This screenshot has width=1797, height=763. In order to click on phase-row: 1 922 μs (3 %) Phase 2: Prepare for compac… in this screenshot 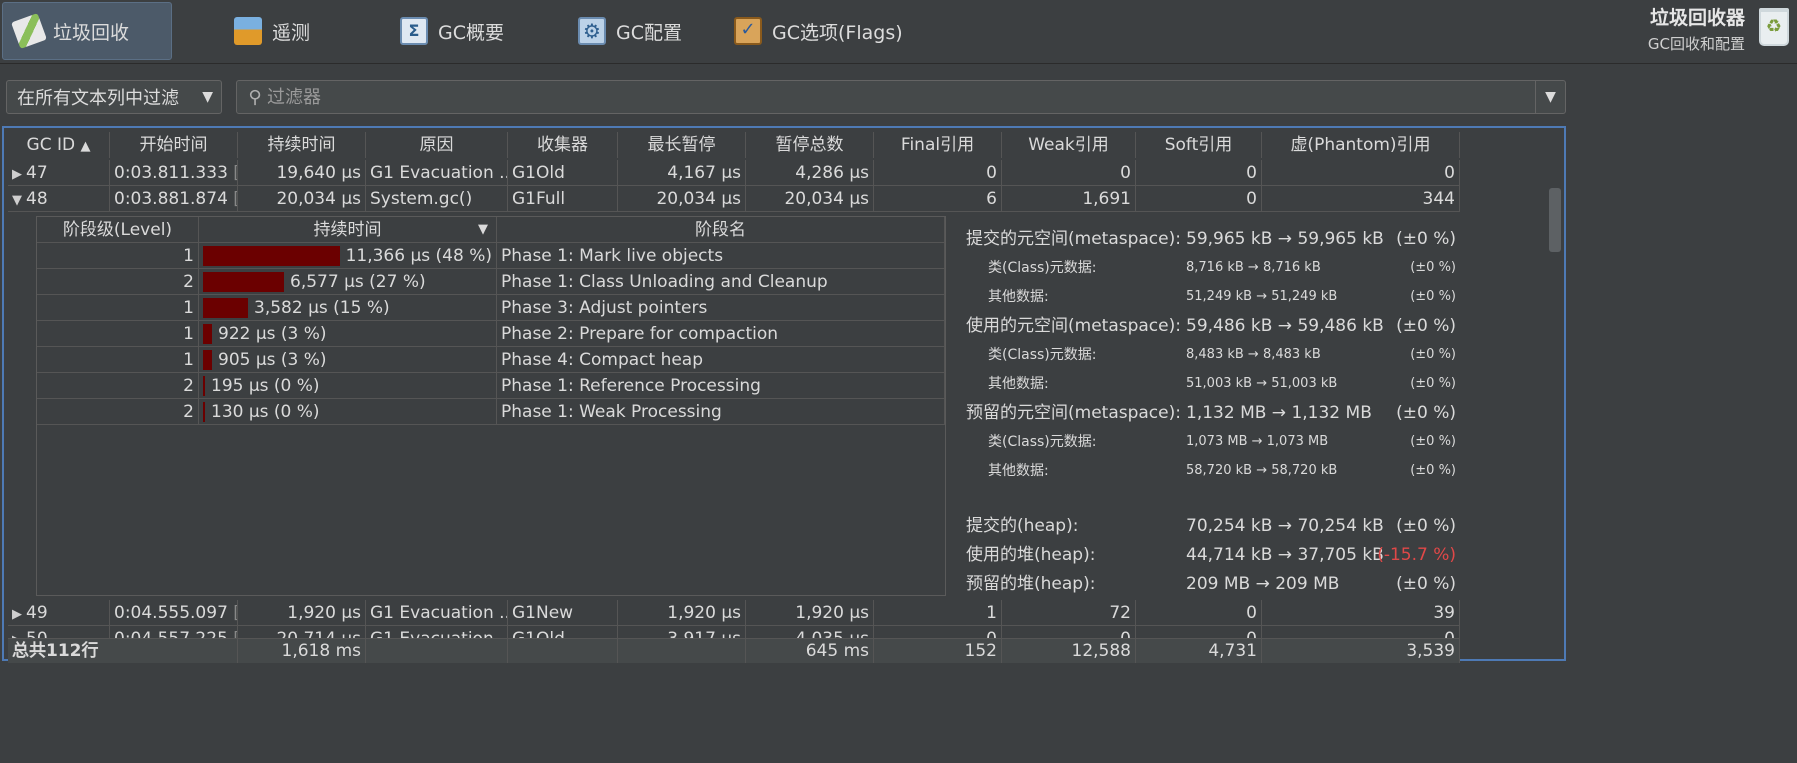, I will do `click(491, 334)`.